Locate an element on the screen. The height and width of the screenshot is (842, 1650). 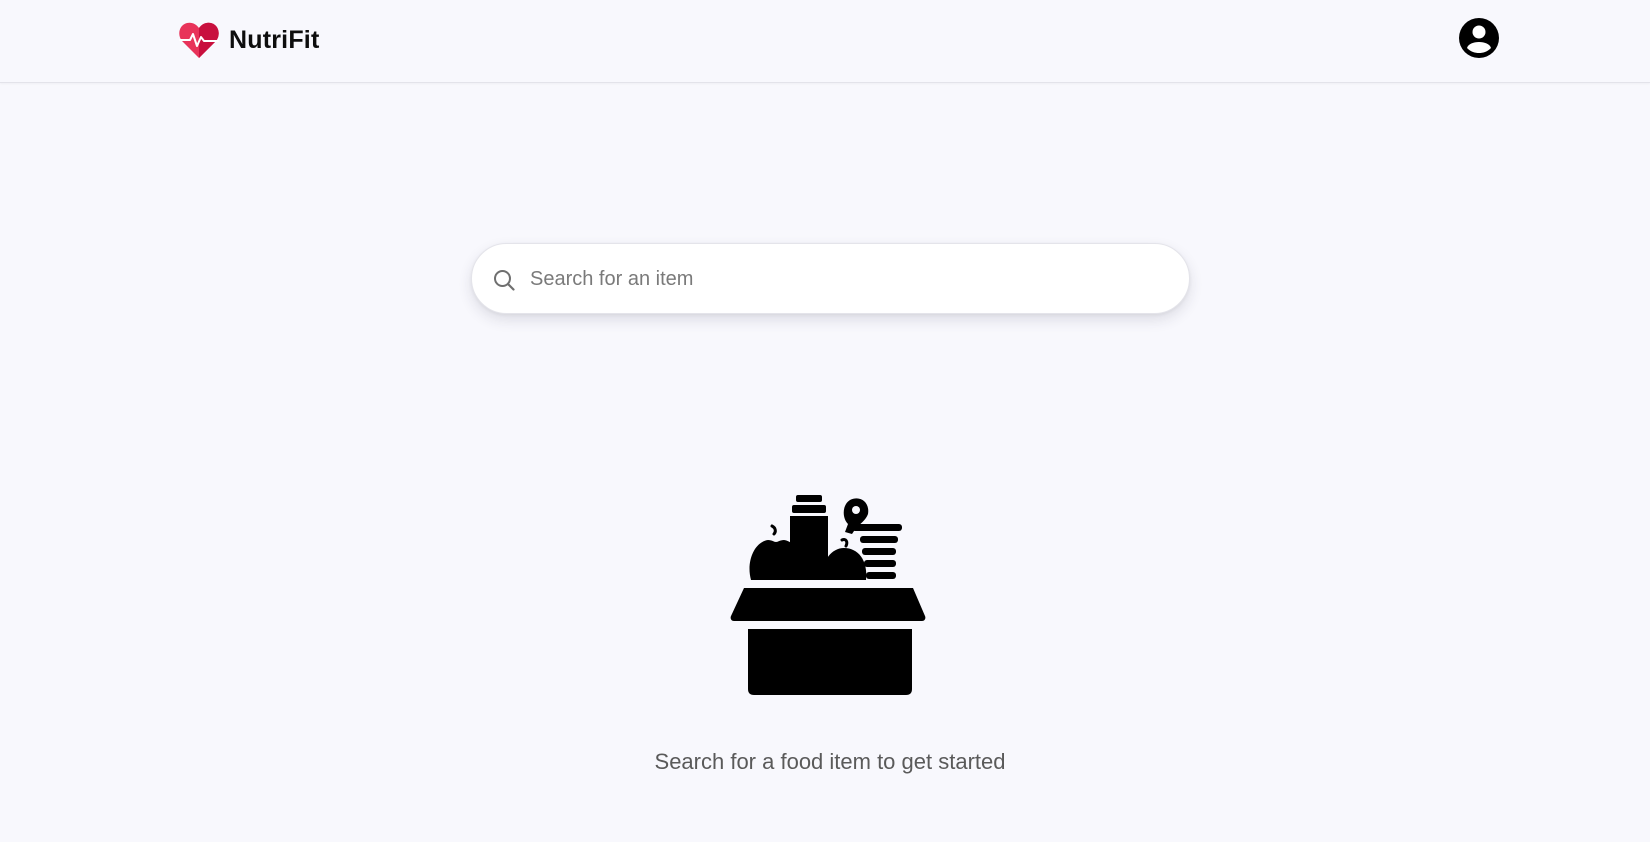
search-icon is located at coordinates (504, 280).